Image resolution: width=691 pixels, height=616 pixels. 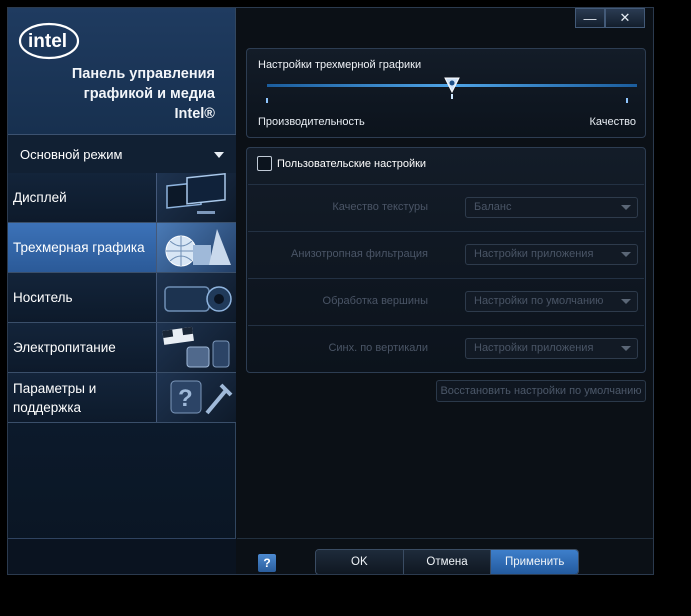 I want to click on sidebar-item-3d-graphics: Трехмерная графика, so click(x=122, y=248).